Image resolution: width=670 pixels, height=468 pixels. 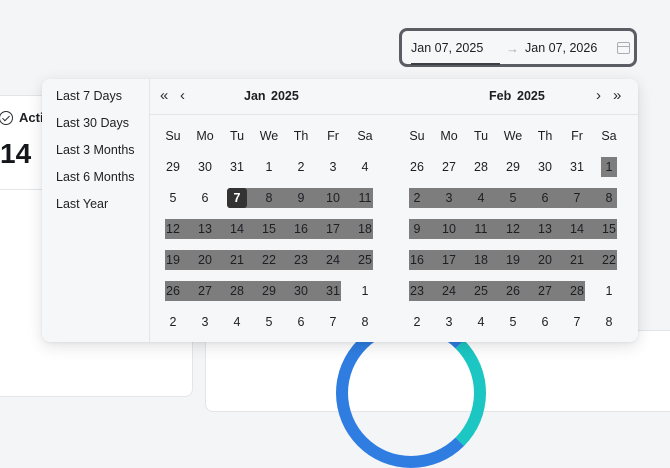 What do you see at coordinates (92, 123) in the screenshot?
I see `preset-last-30-days: Last 30 Days` at bounding box center [92, 123].